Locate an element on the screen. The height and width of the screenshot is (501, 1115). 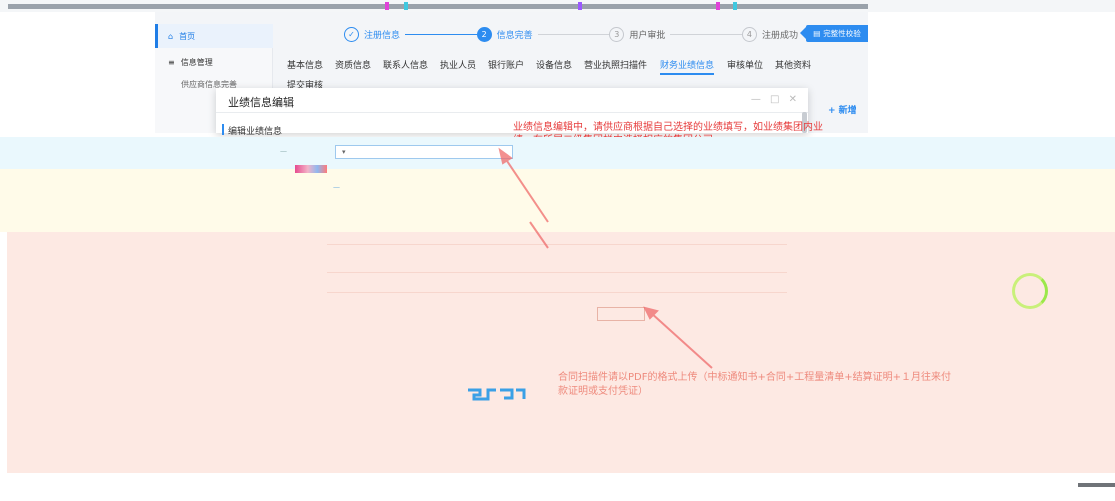
form-band-highlight is located at coordinates (557, 153).